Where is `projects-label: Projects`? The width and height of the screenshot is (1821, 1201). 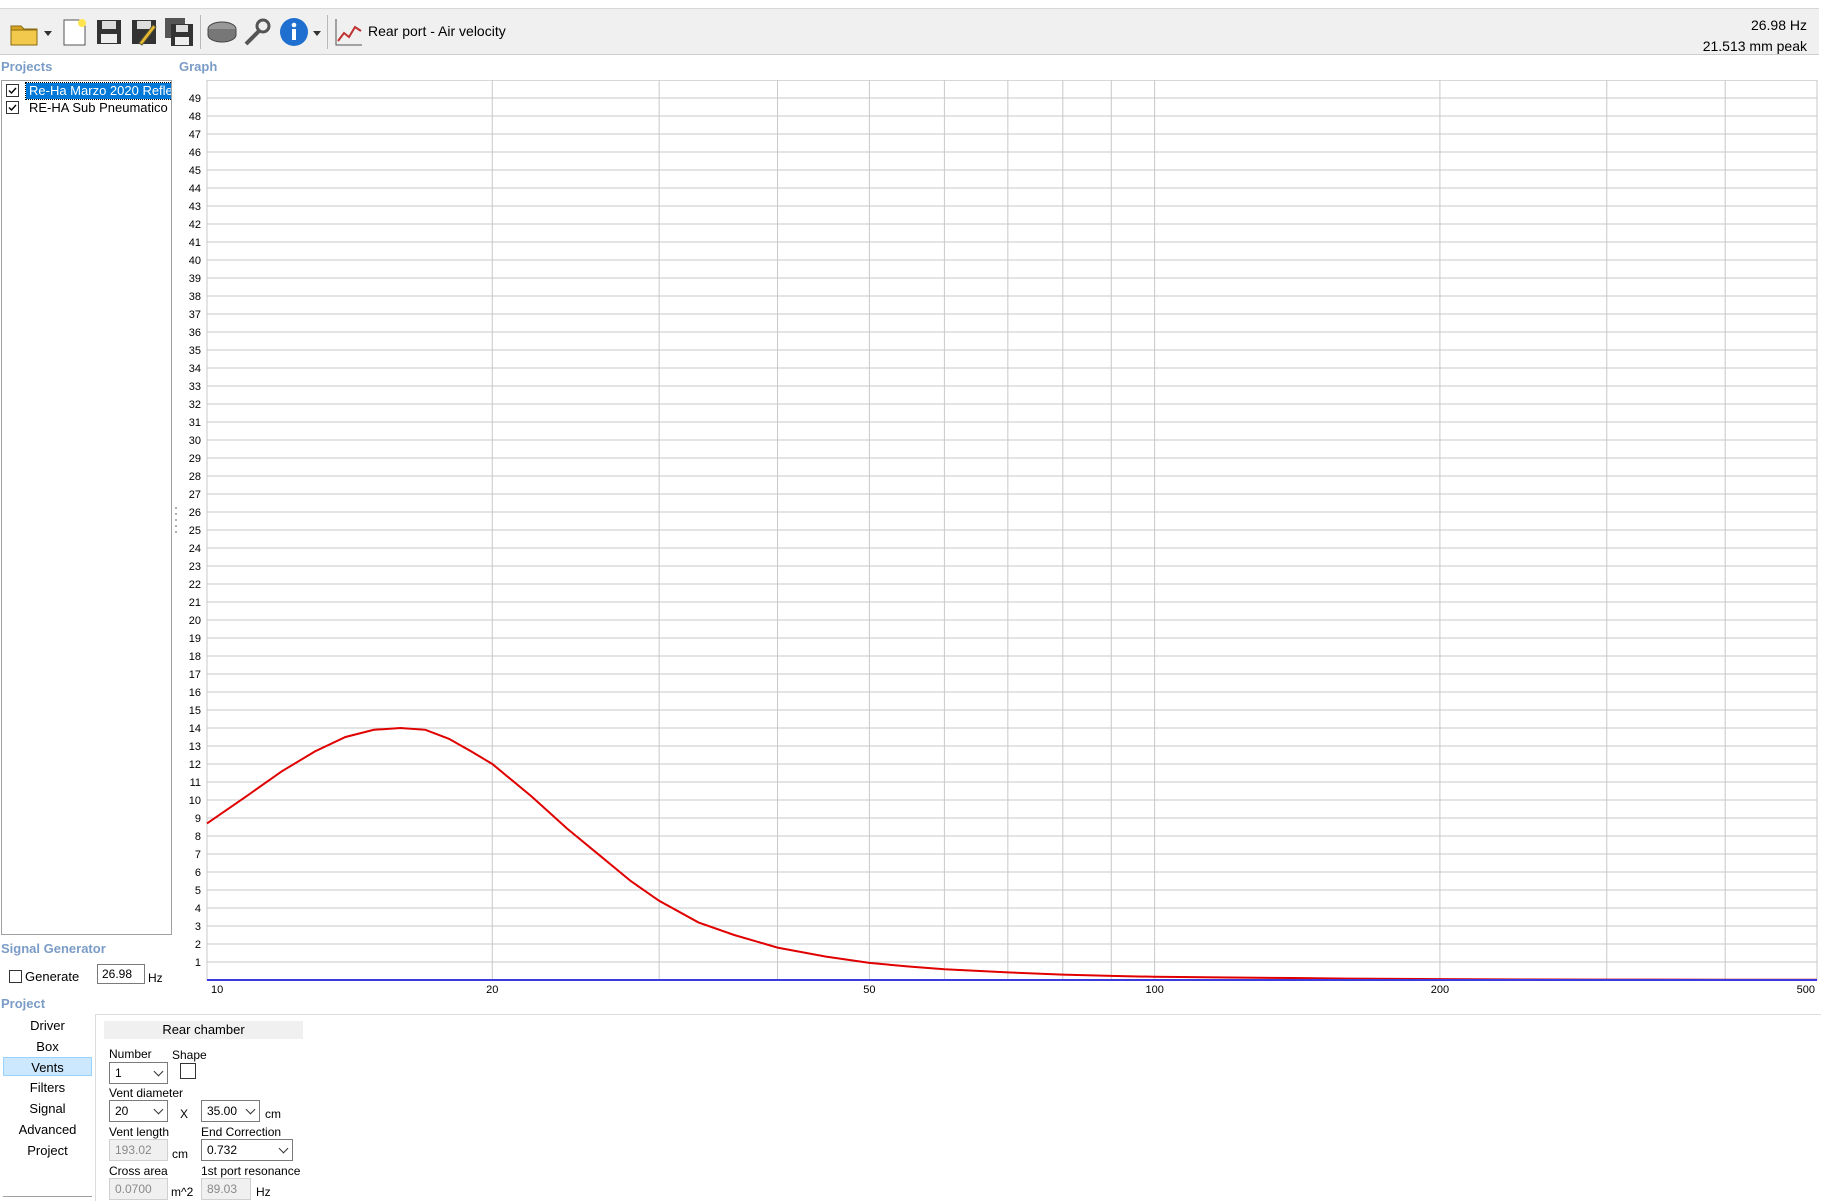 projects-label: Projects is located at coordinates (27, 66).